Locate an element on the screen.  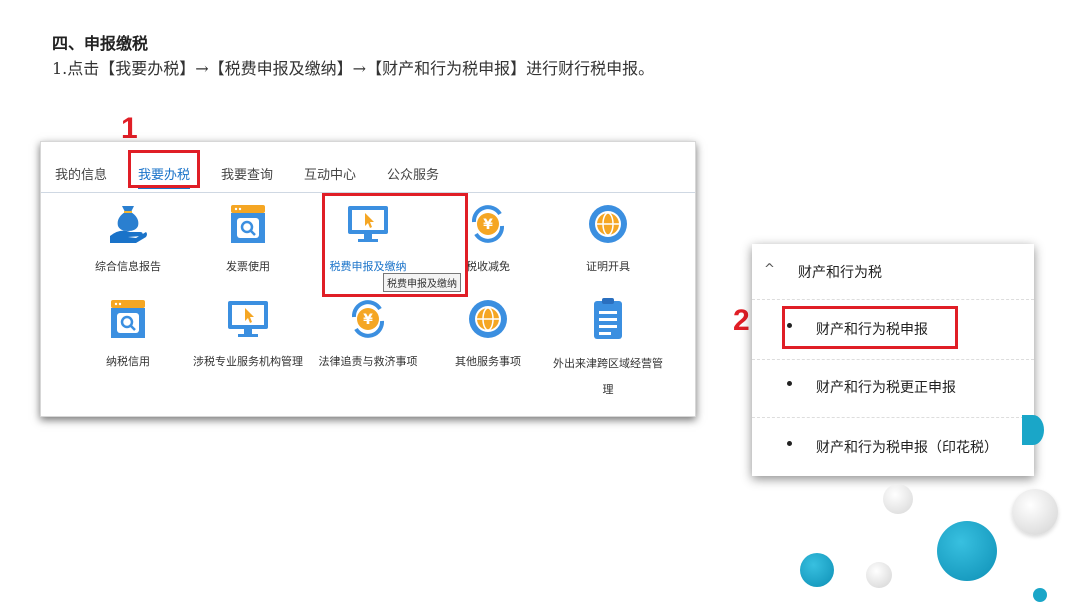
grid-item-agency-management: 涉税专业服务机构管理 is located at coordinates (248, 335).